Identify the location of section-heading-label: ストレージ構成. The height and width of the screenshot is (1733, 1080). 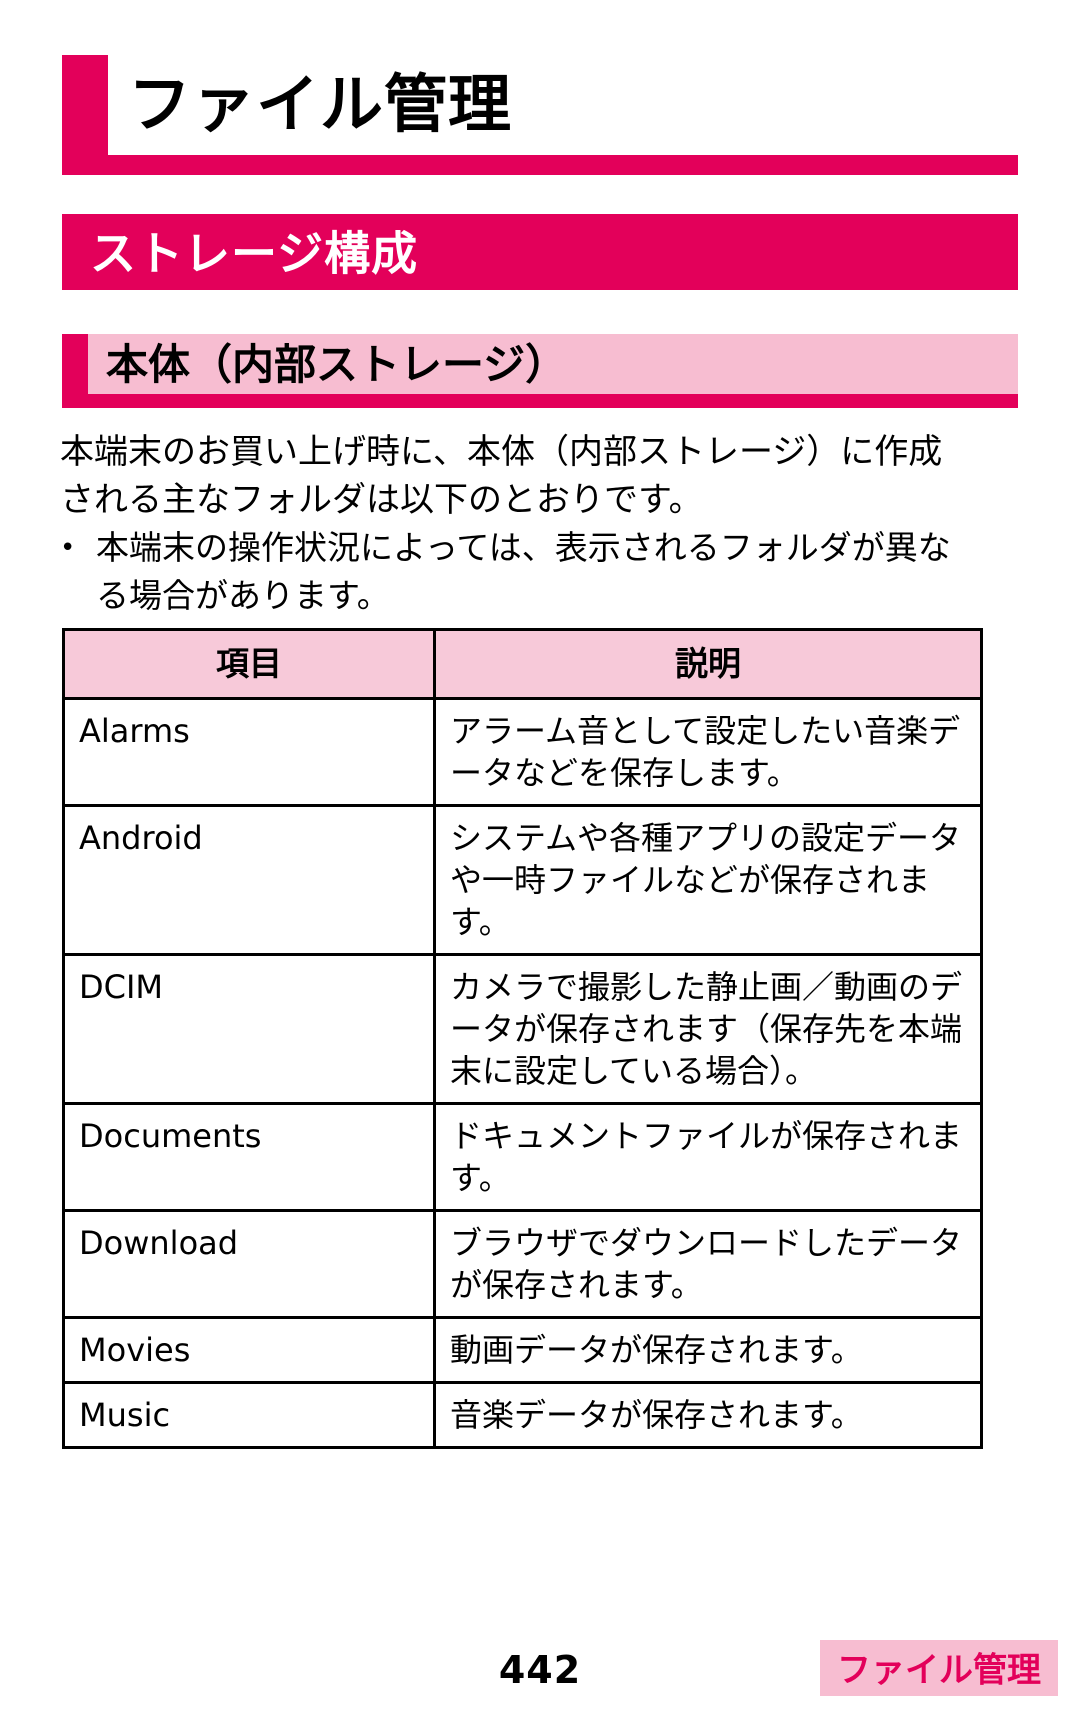
(254, 253).